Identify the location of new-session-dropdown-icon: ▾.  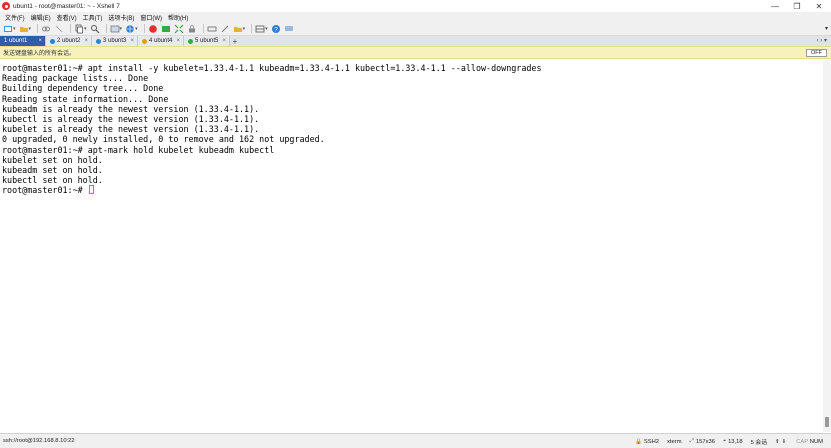
(14, 29).